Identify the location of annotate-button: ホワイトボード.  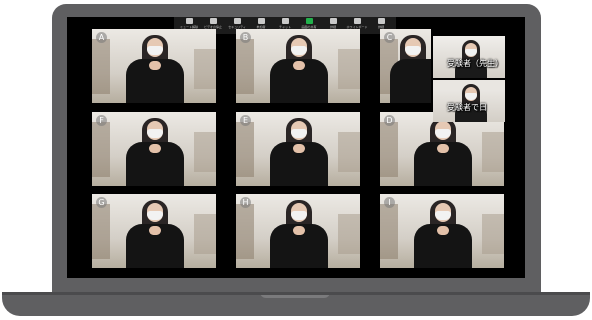
(357, 23).